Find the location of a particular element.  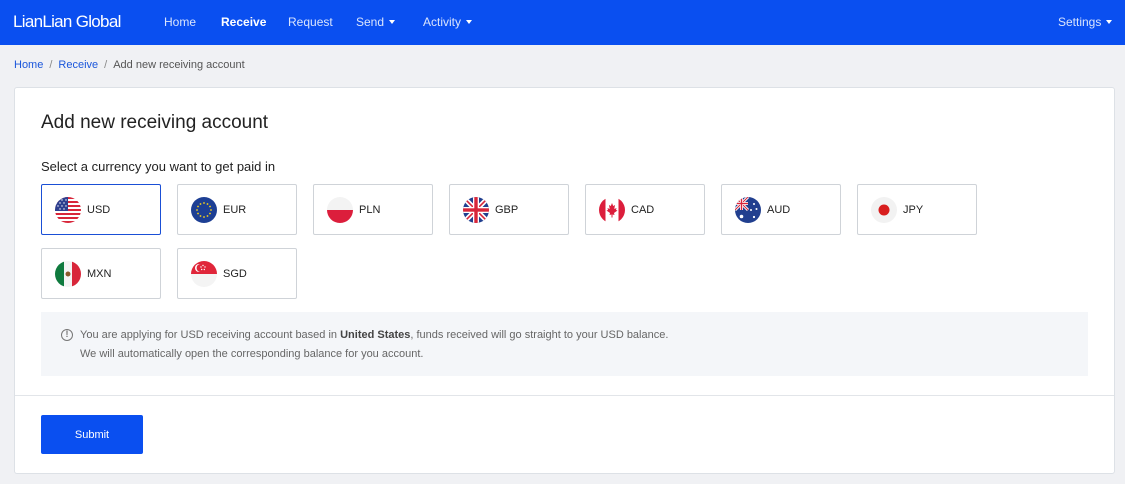

breadcrumb-home: Home is located at coordinates (28, 65).